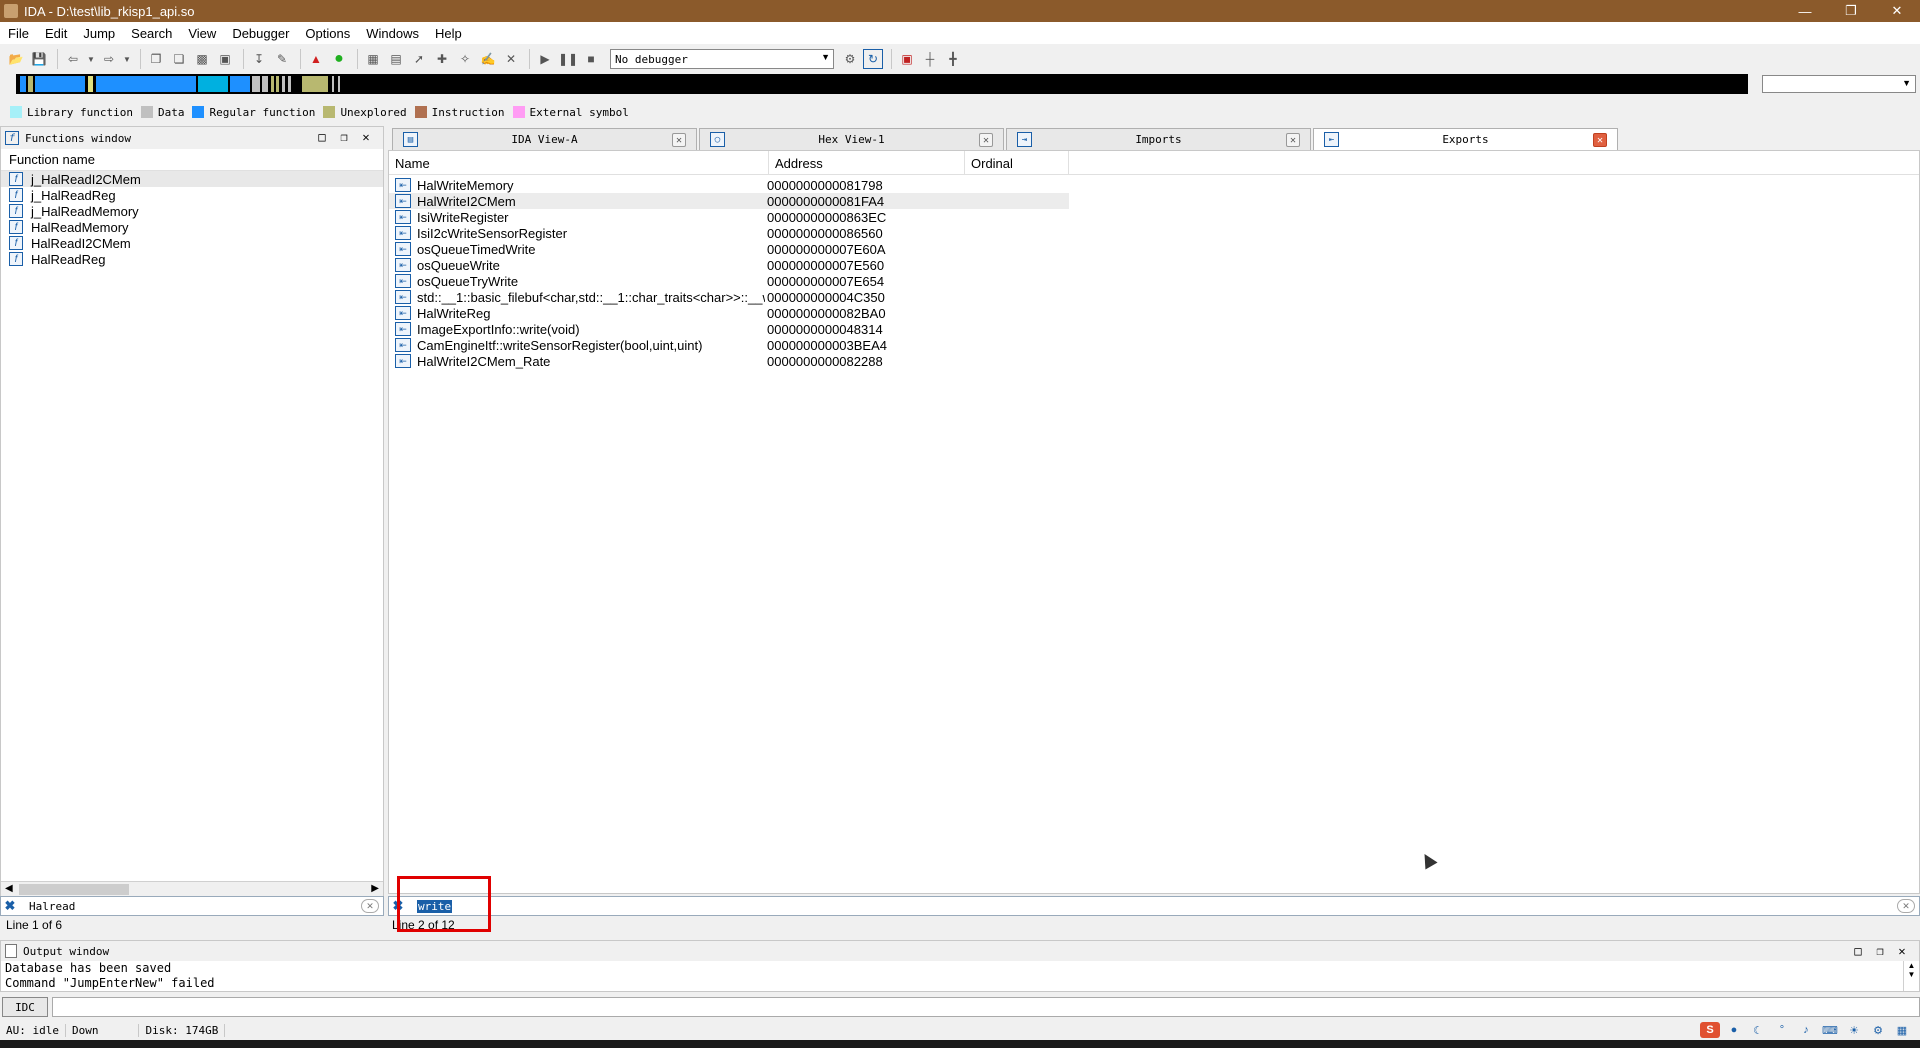  Describe the element at coordinates (867, 163) in the screenshot. I see `column-header-address: Address` at that location.